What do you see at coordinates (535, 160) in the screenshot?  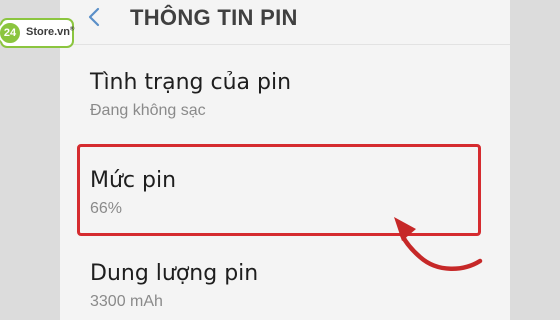 I see `right-margin` at bounding box center [535, 160].